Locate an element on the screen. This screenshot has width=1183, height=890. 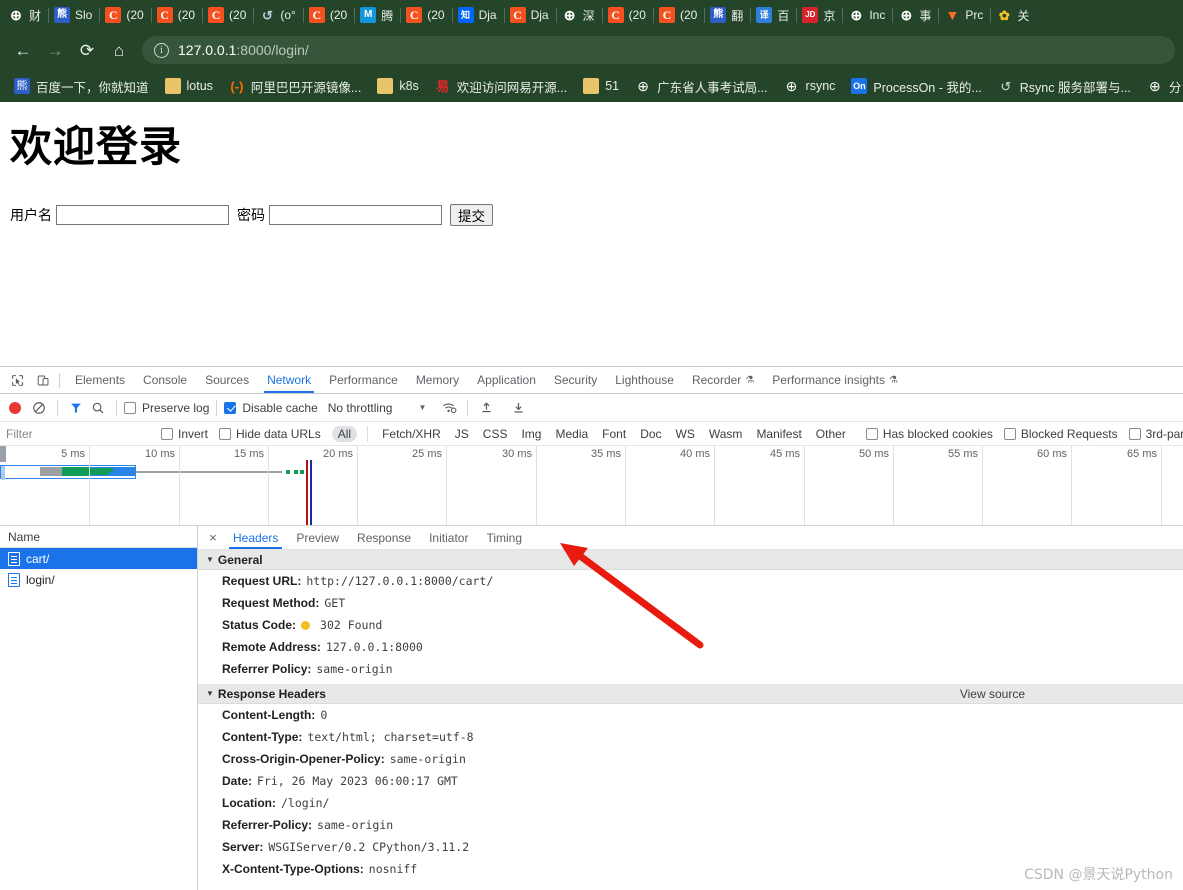
invert-checkbox: Invert is located at coordinates (184, 434).